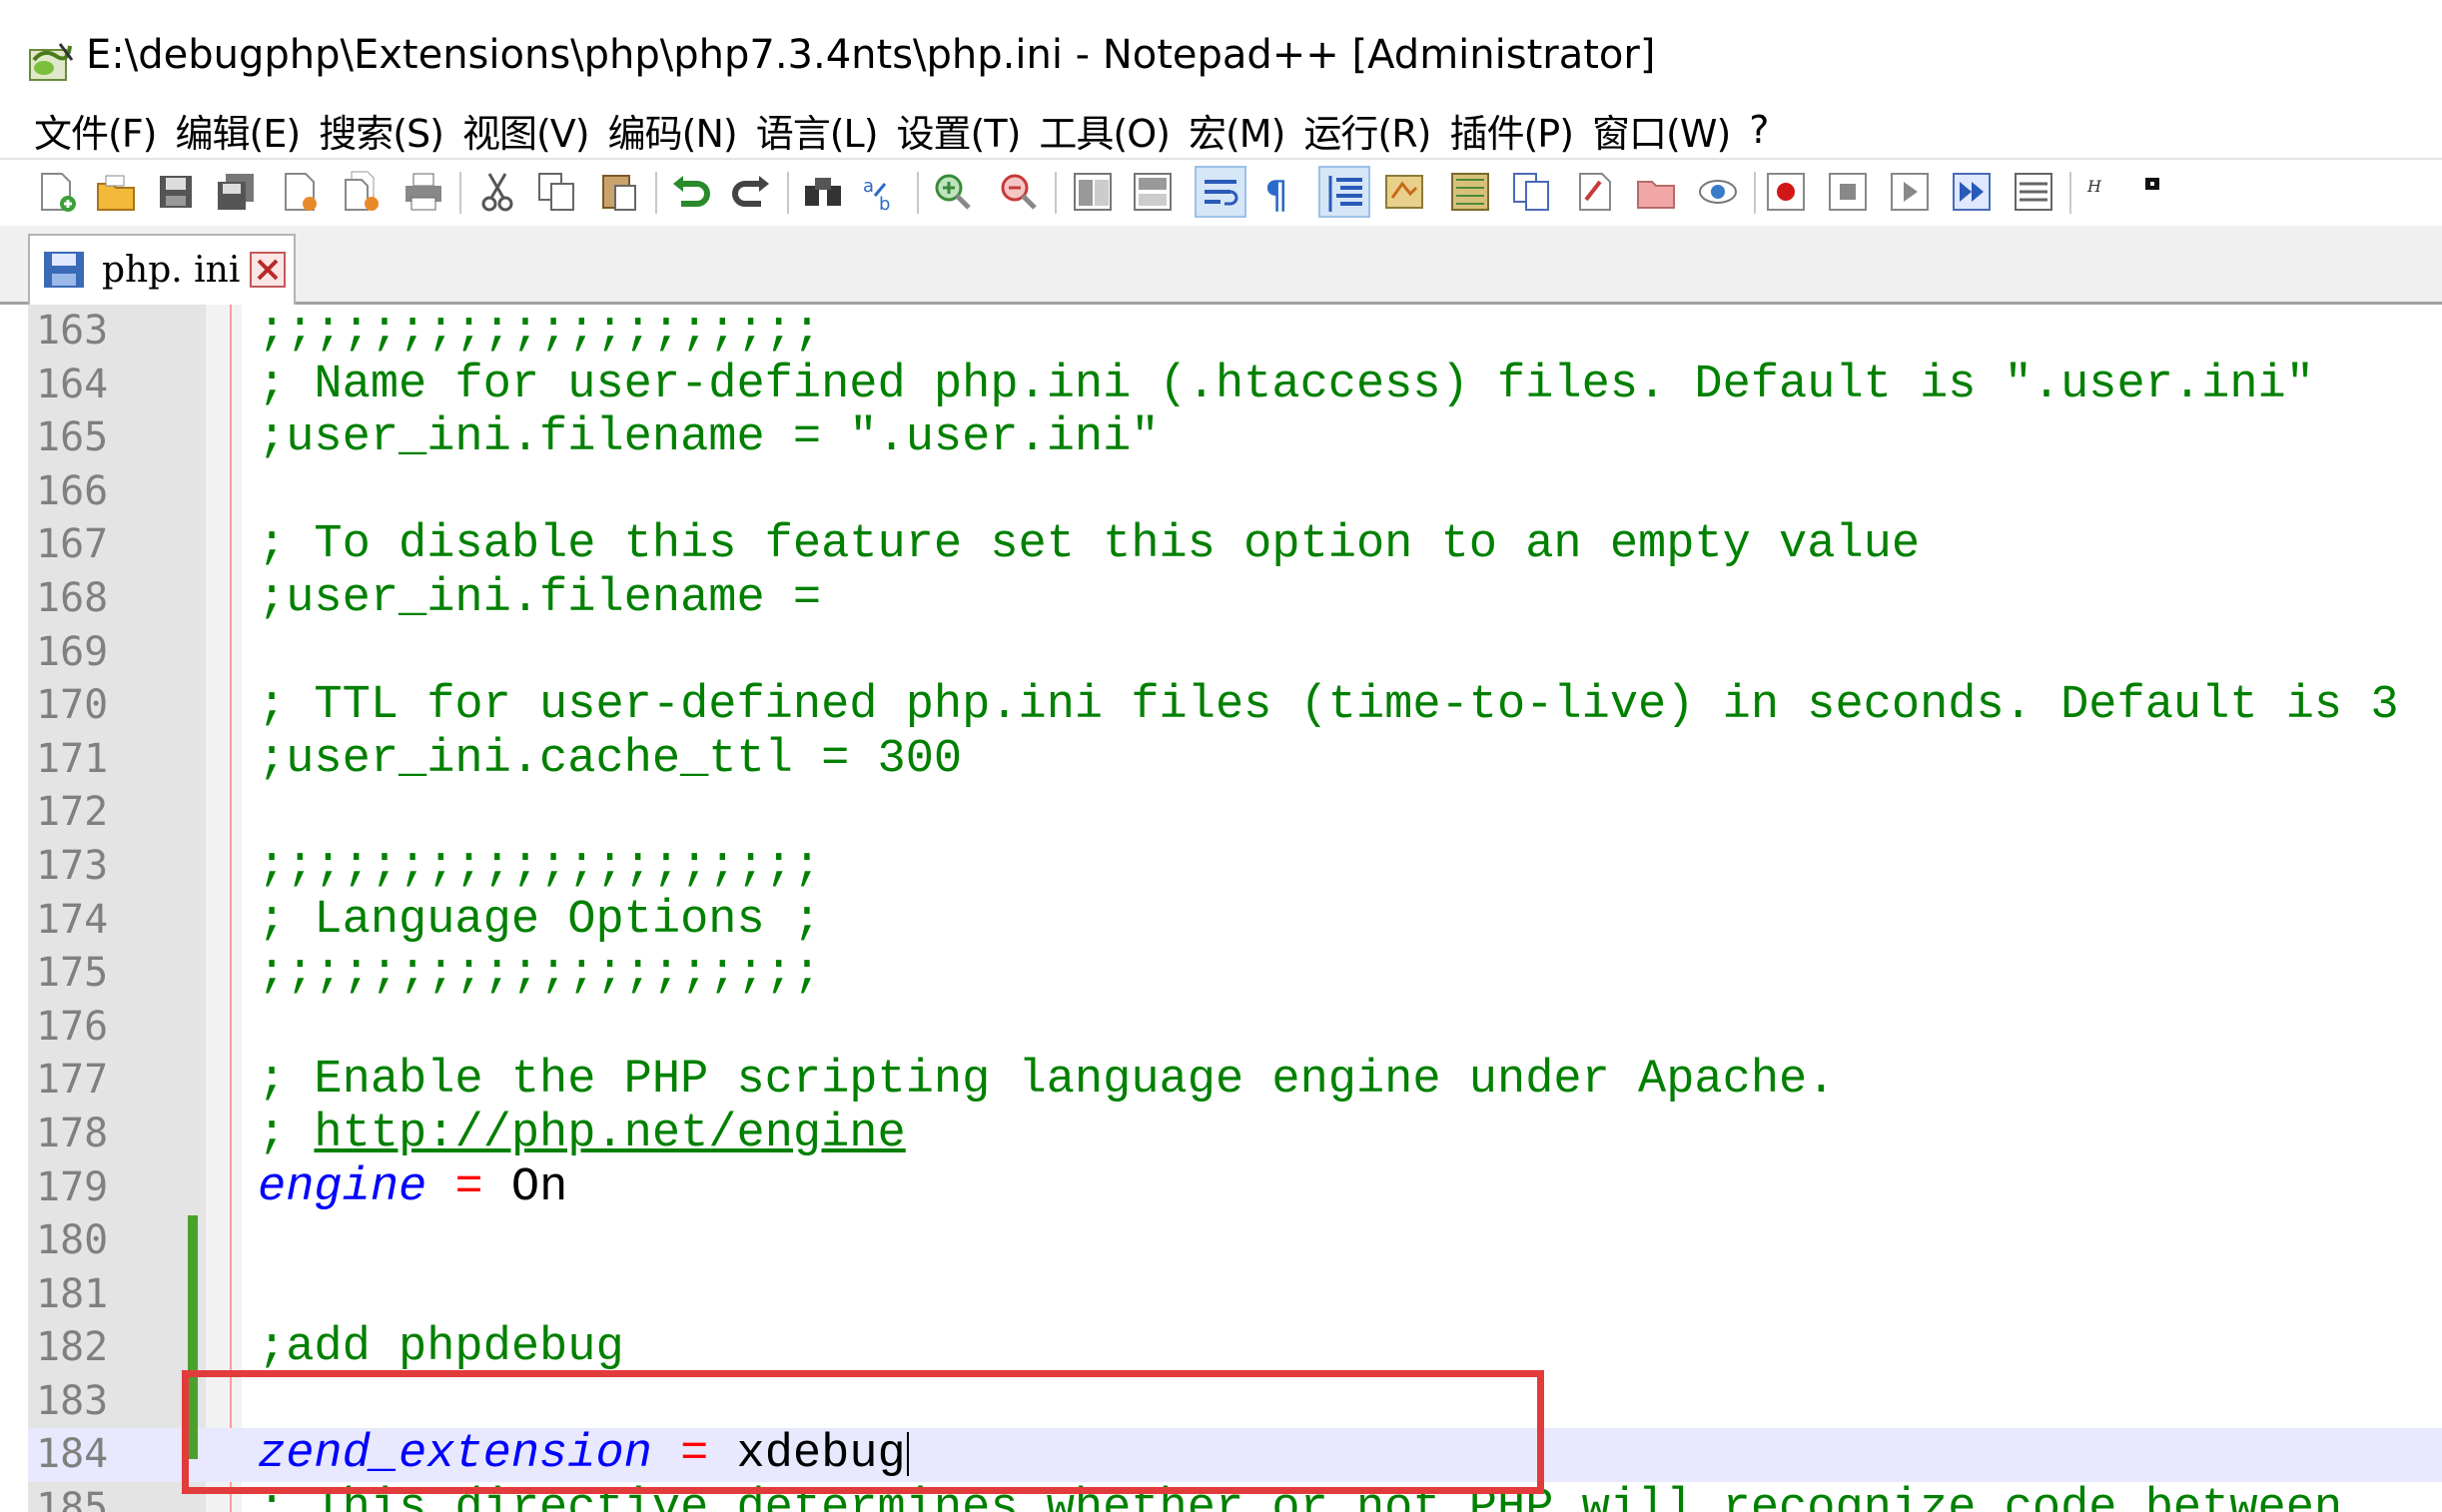 This screenshot has width=2442, height=1512. I want to click on save-all-button, so click(236, 192).